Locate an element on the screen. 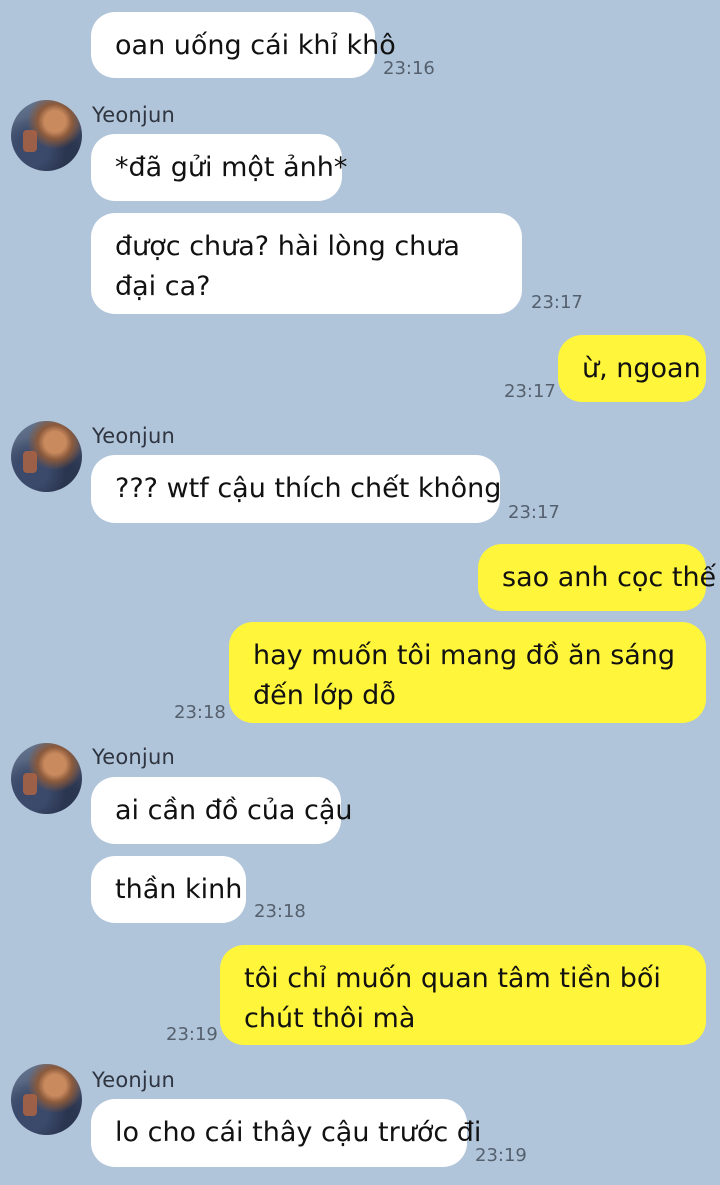 This screenshot has height=1185, width=720. message-bubble-incoming: ??? wtf cậu thích chết không is located at coordinates (296, 489).